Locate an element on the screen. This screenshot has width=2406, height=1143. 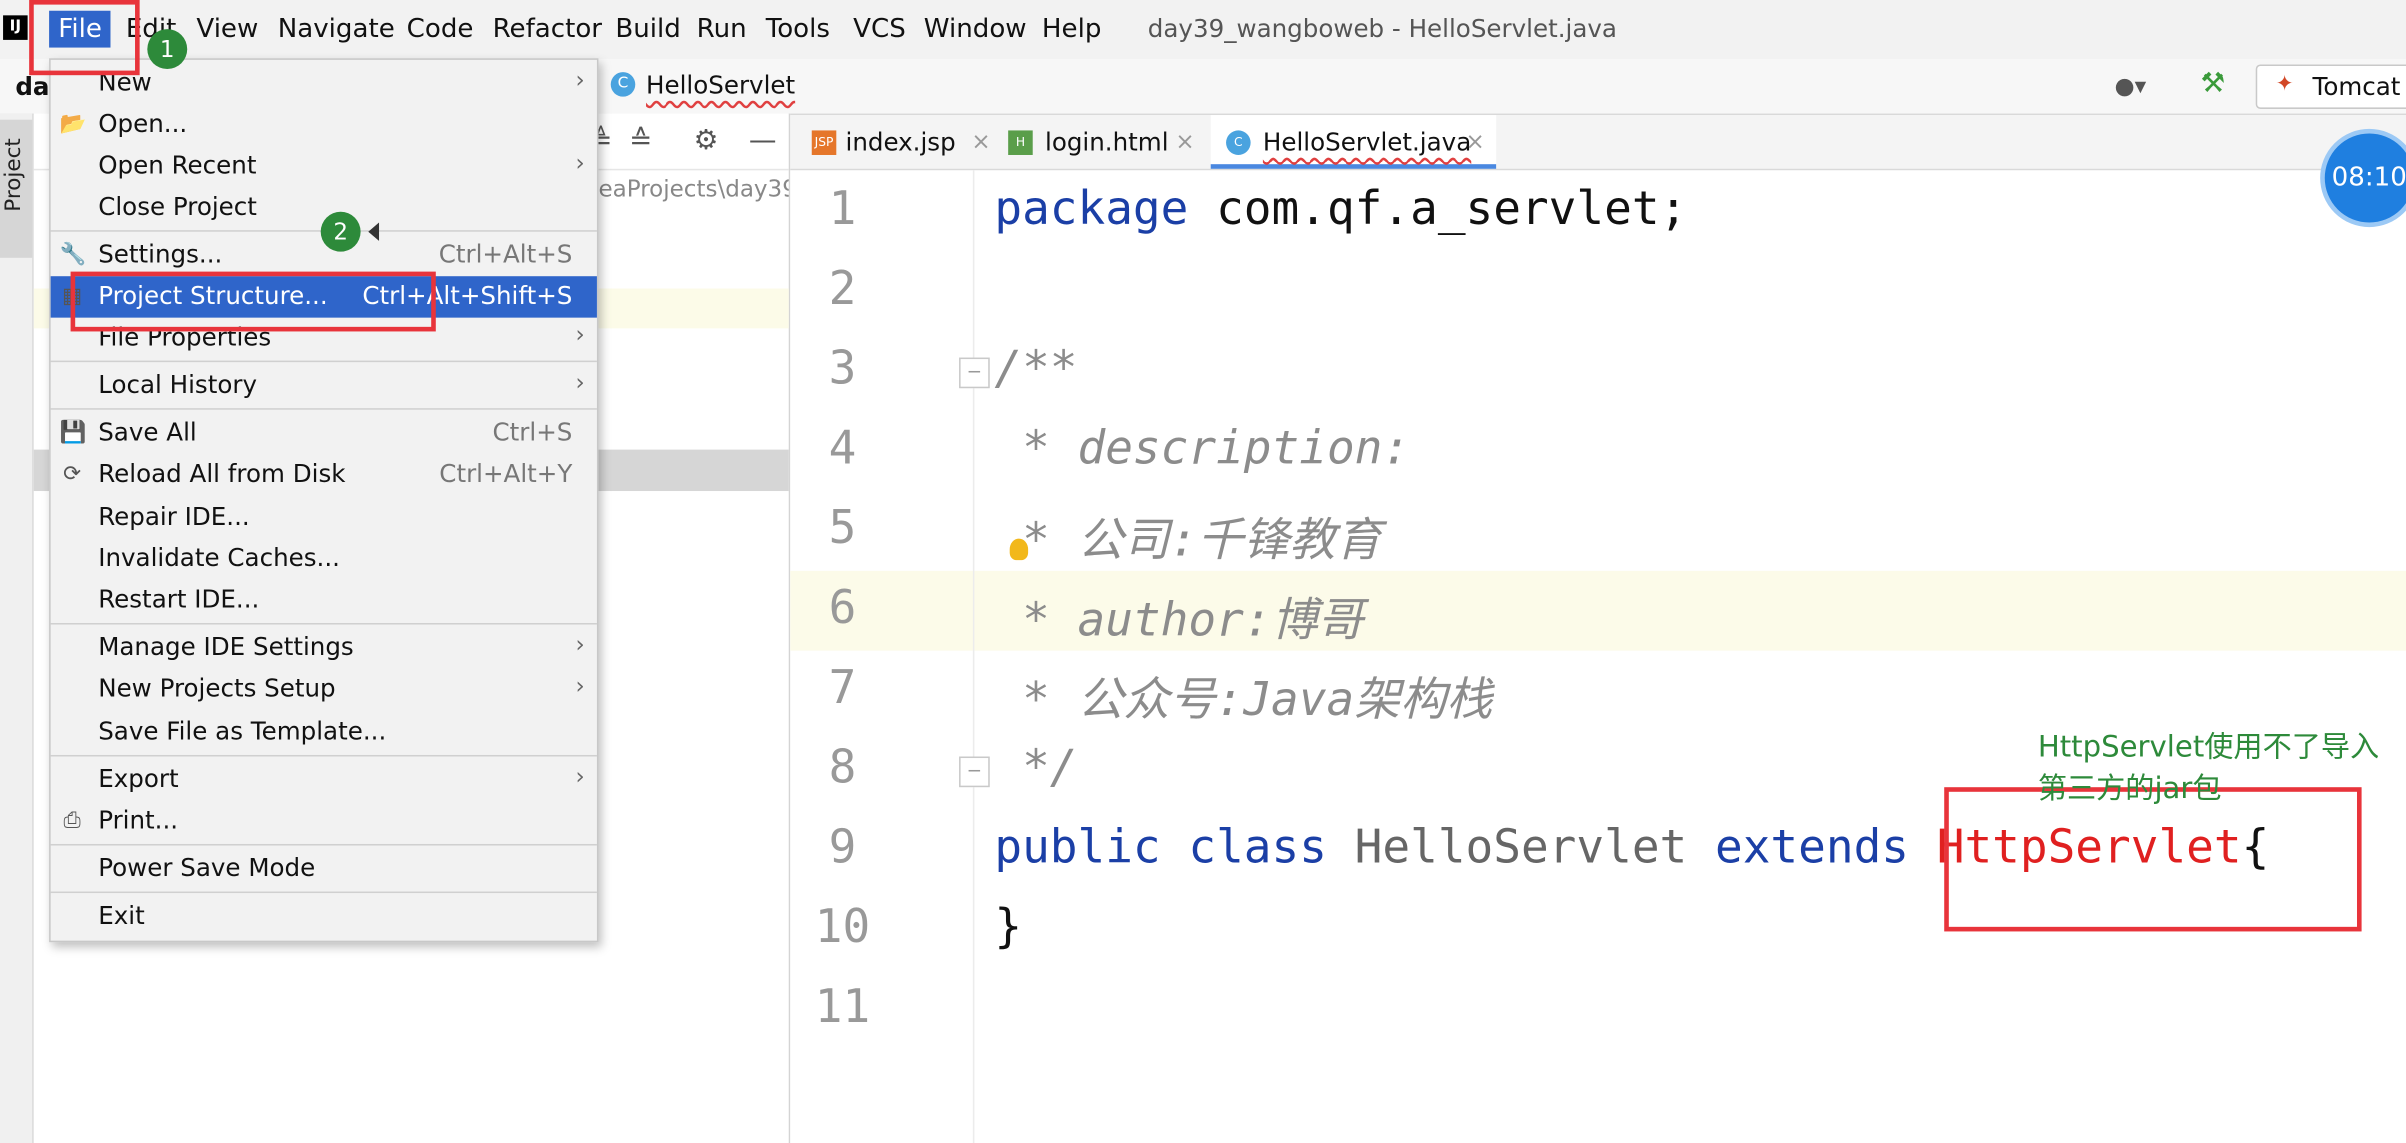
breadcrumb-class: HelloServlet is located at coordinates (720, 85).